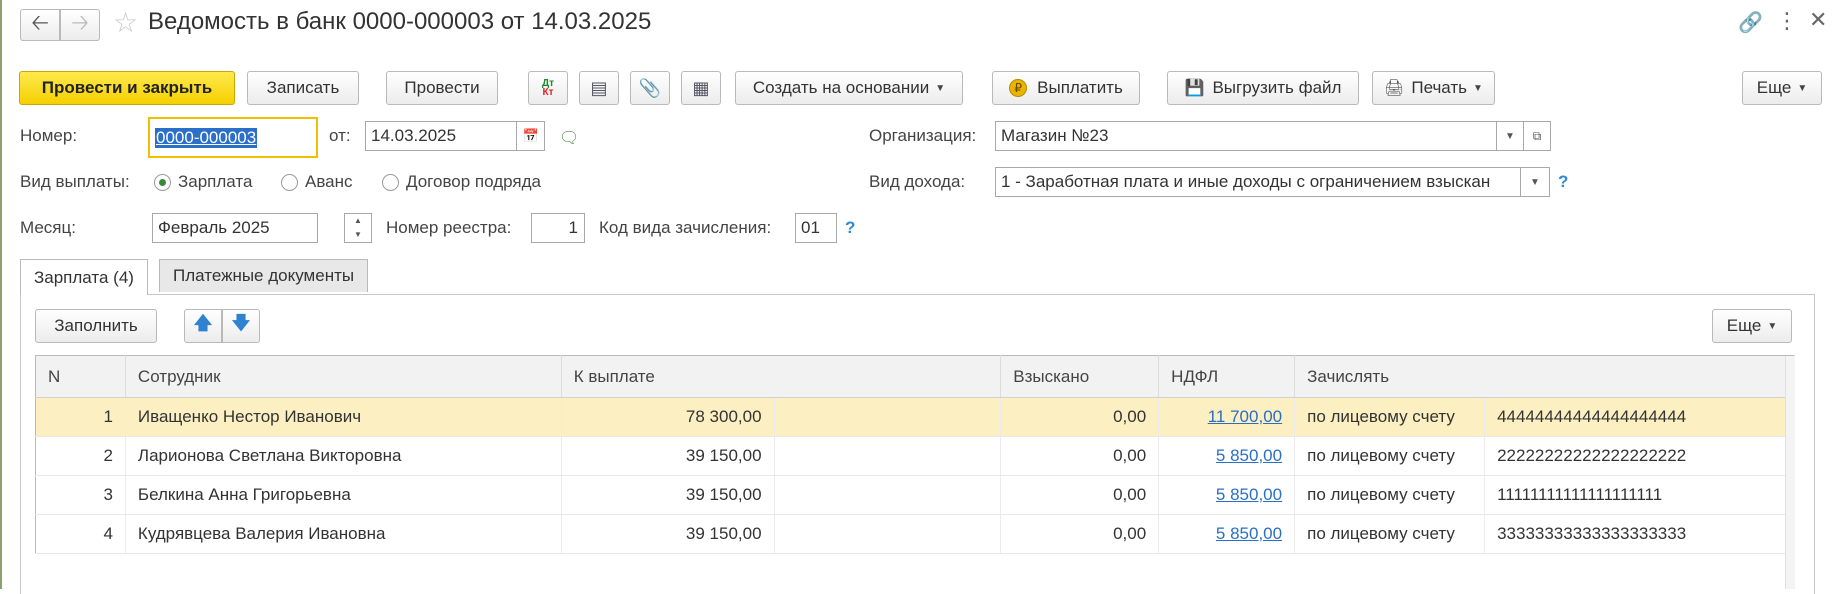  Describe the element at coordinates (203, 182) in the screenshot. I see `radio-salary: Зарплата` at that location.